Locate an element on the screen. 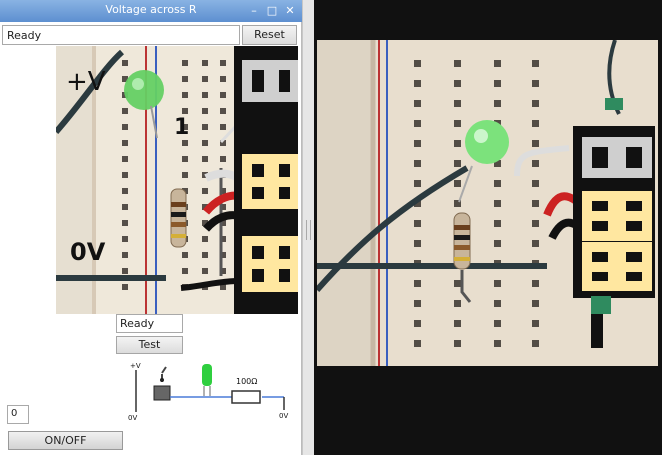  annotation-plus-v: +V is located at coordinates (86, 82).